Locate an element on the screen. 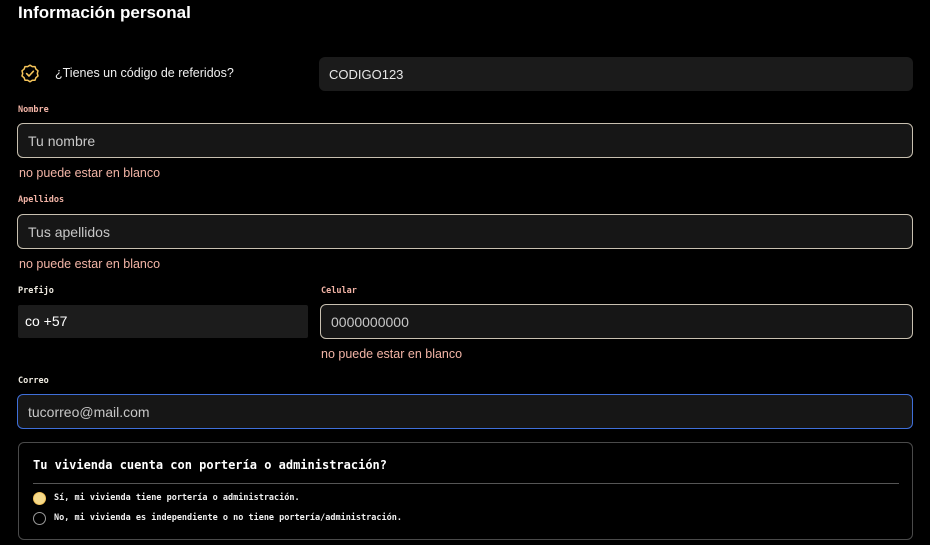 This screenshot has width=930, height=545. apellidos-error: no puede estar en blanco is located at coordinates (90, 264).